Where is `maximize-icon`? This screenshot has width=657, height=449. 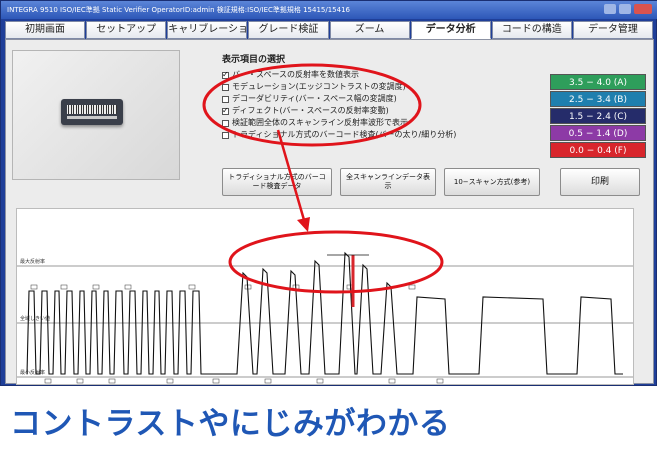
maximize-icon is located at coordinates (625, 9).